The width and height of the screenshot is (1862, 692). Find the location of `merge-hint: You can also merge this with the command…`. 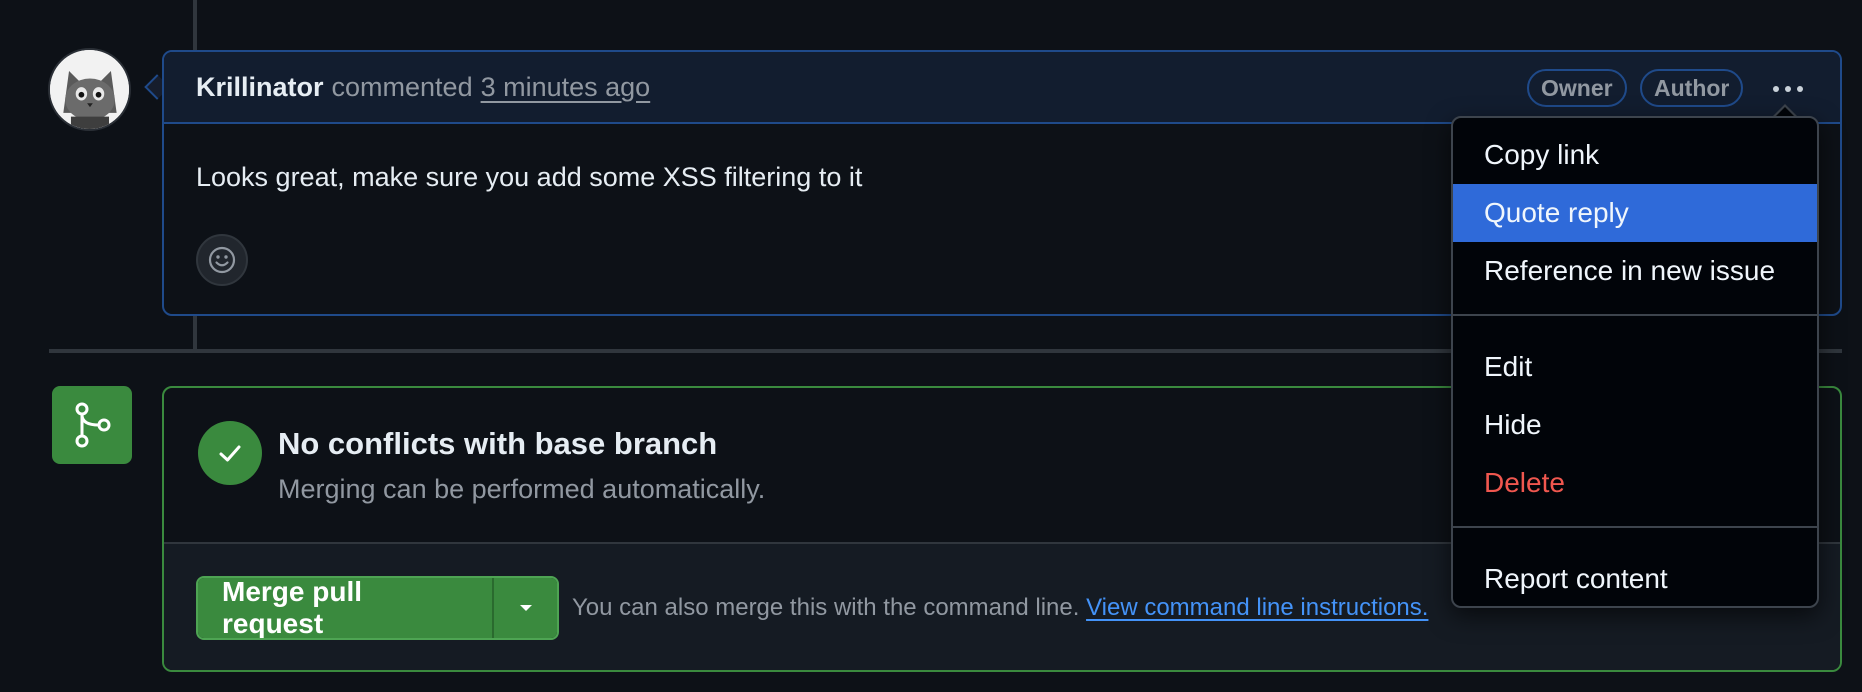

merge-hint: You can also merge this with the command… is located at coordinates (1000, 608).